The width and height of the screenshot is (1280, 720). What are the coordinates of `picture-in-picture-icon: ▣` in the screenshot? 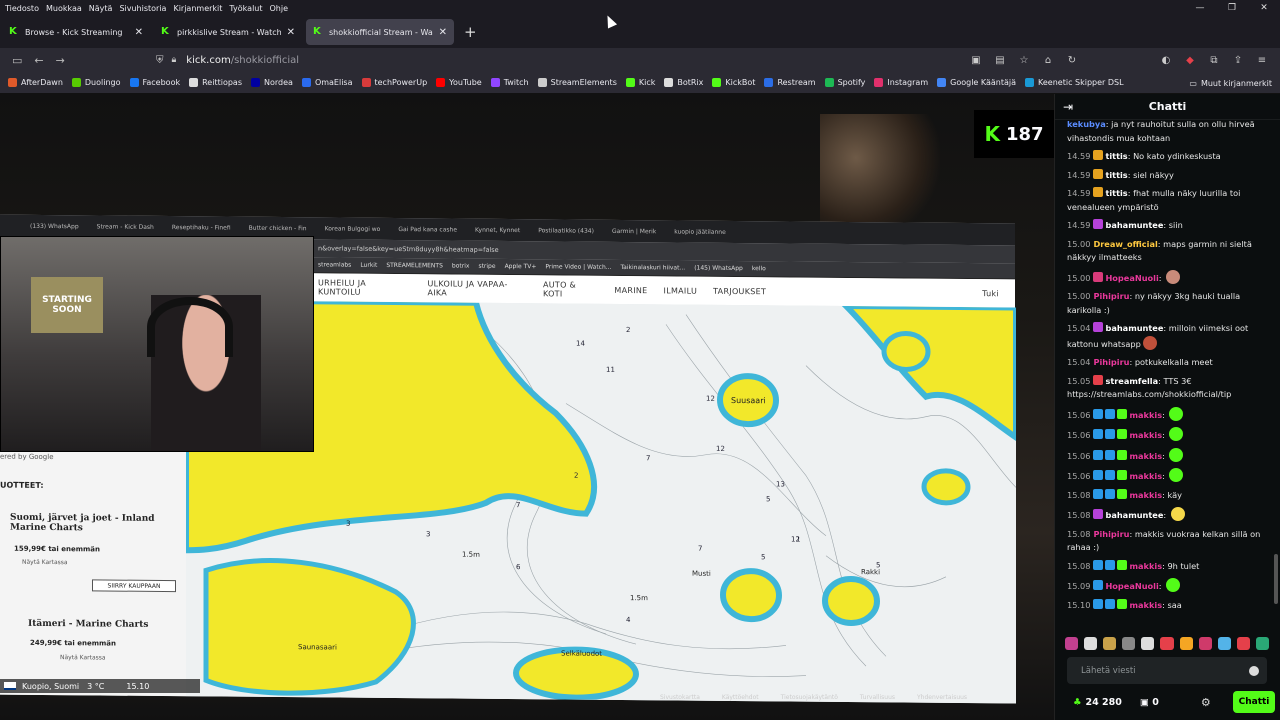 It's located at (976, 60).